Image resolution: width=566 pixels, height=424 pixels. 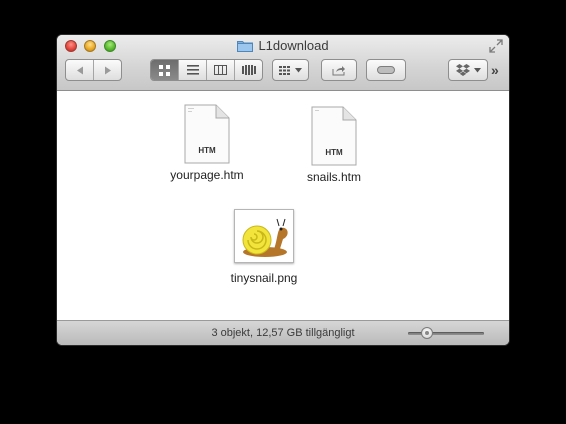 I want to click on png-thumbnail, so click(x=264, y=236).